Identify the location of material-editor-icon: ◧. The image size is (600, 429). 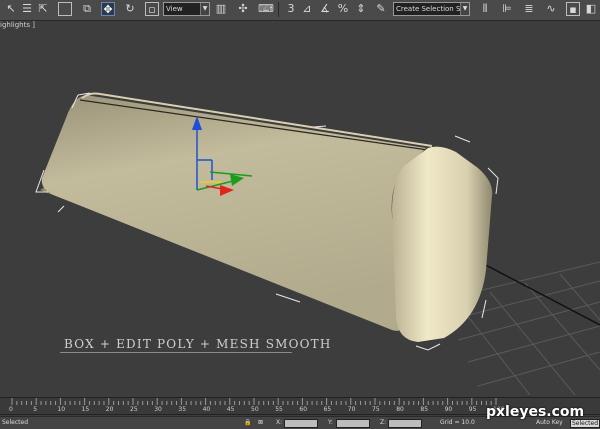
(591, 9).